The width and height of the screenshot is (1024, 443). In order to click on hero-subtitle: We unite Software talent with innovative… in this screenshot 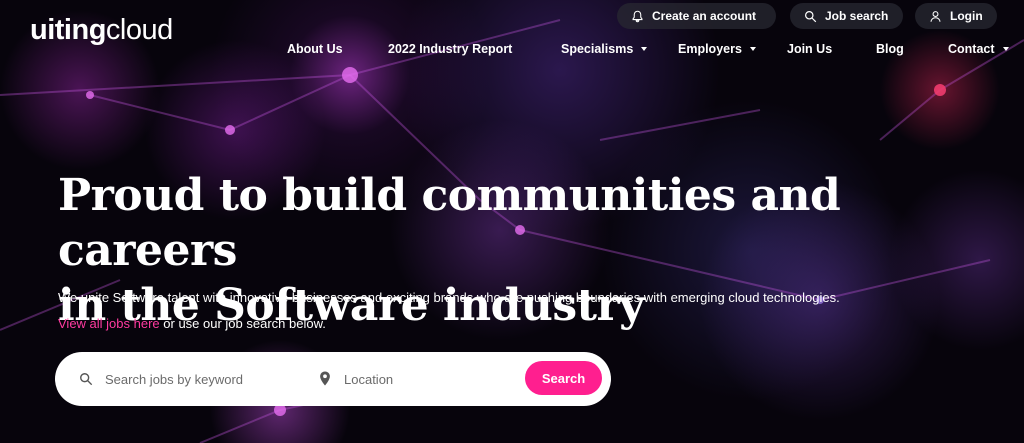, I will do `click(449, 297)`.